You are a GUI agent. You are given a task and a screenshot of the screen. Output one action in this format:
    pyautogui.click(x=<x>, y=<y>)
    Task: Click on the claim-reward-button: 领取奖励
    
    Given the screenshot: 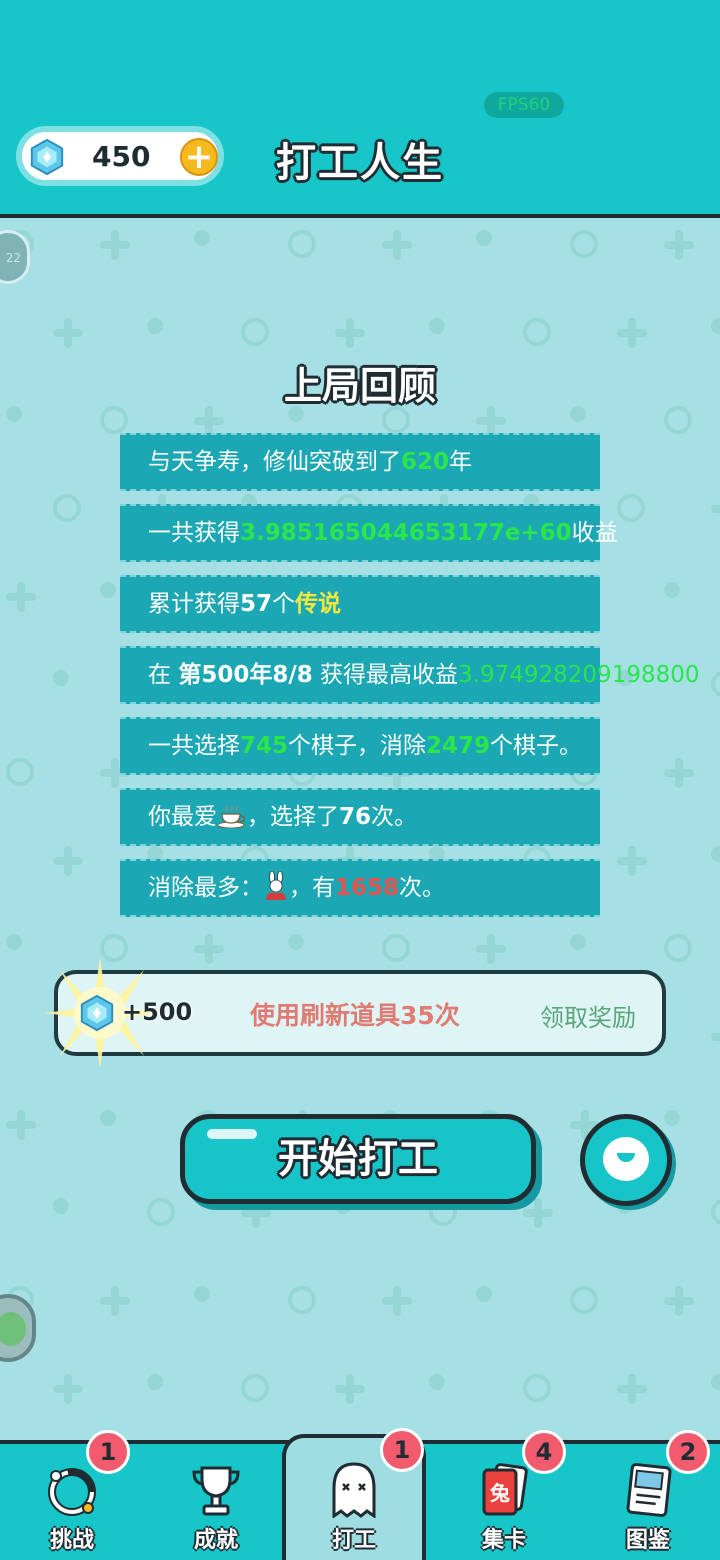 What is the action you would take?
    pyautogui.click(x=588, y=1015)
    